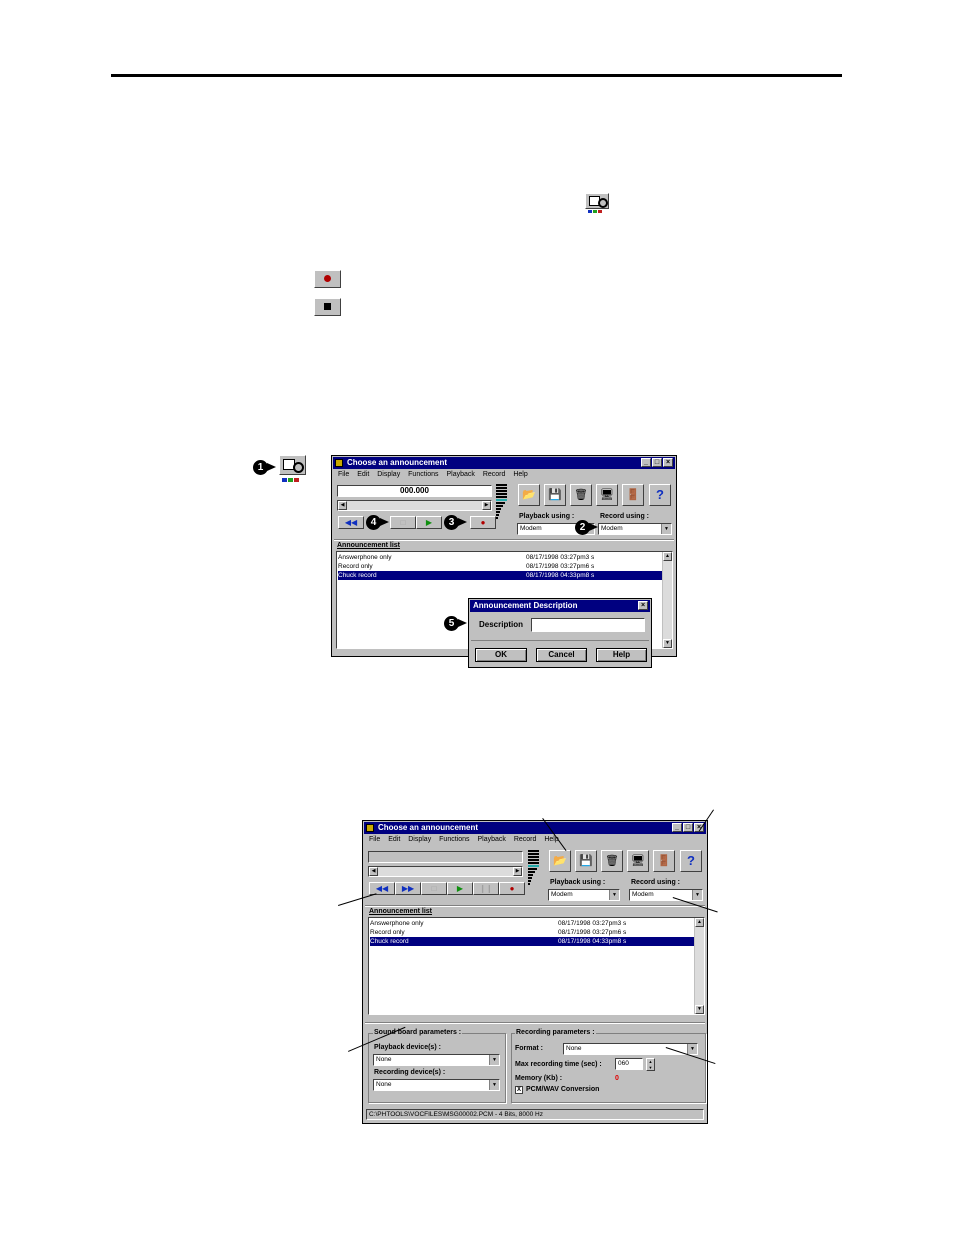 The width and height of the screenshot is (954, 1235). What do you see at coordinates (436, 1085) in the screenshot?
I see `recording-devices-select: None ▼` at bounding box center [436, 1085].